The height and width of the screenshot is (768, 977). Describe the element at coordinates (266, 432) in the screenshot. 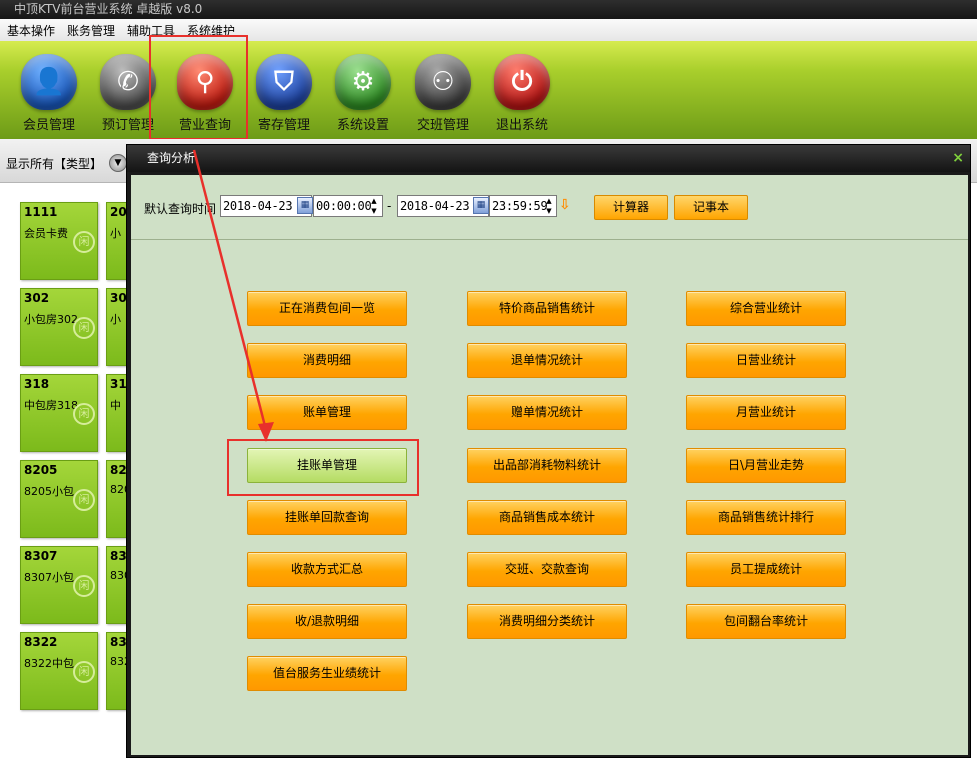

I see `annotation-arrow-head` at that location.